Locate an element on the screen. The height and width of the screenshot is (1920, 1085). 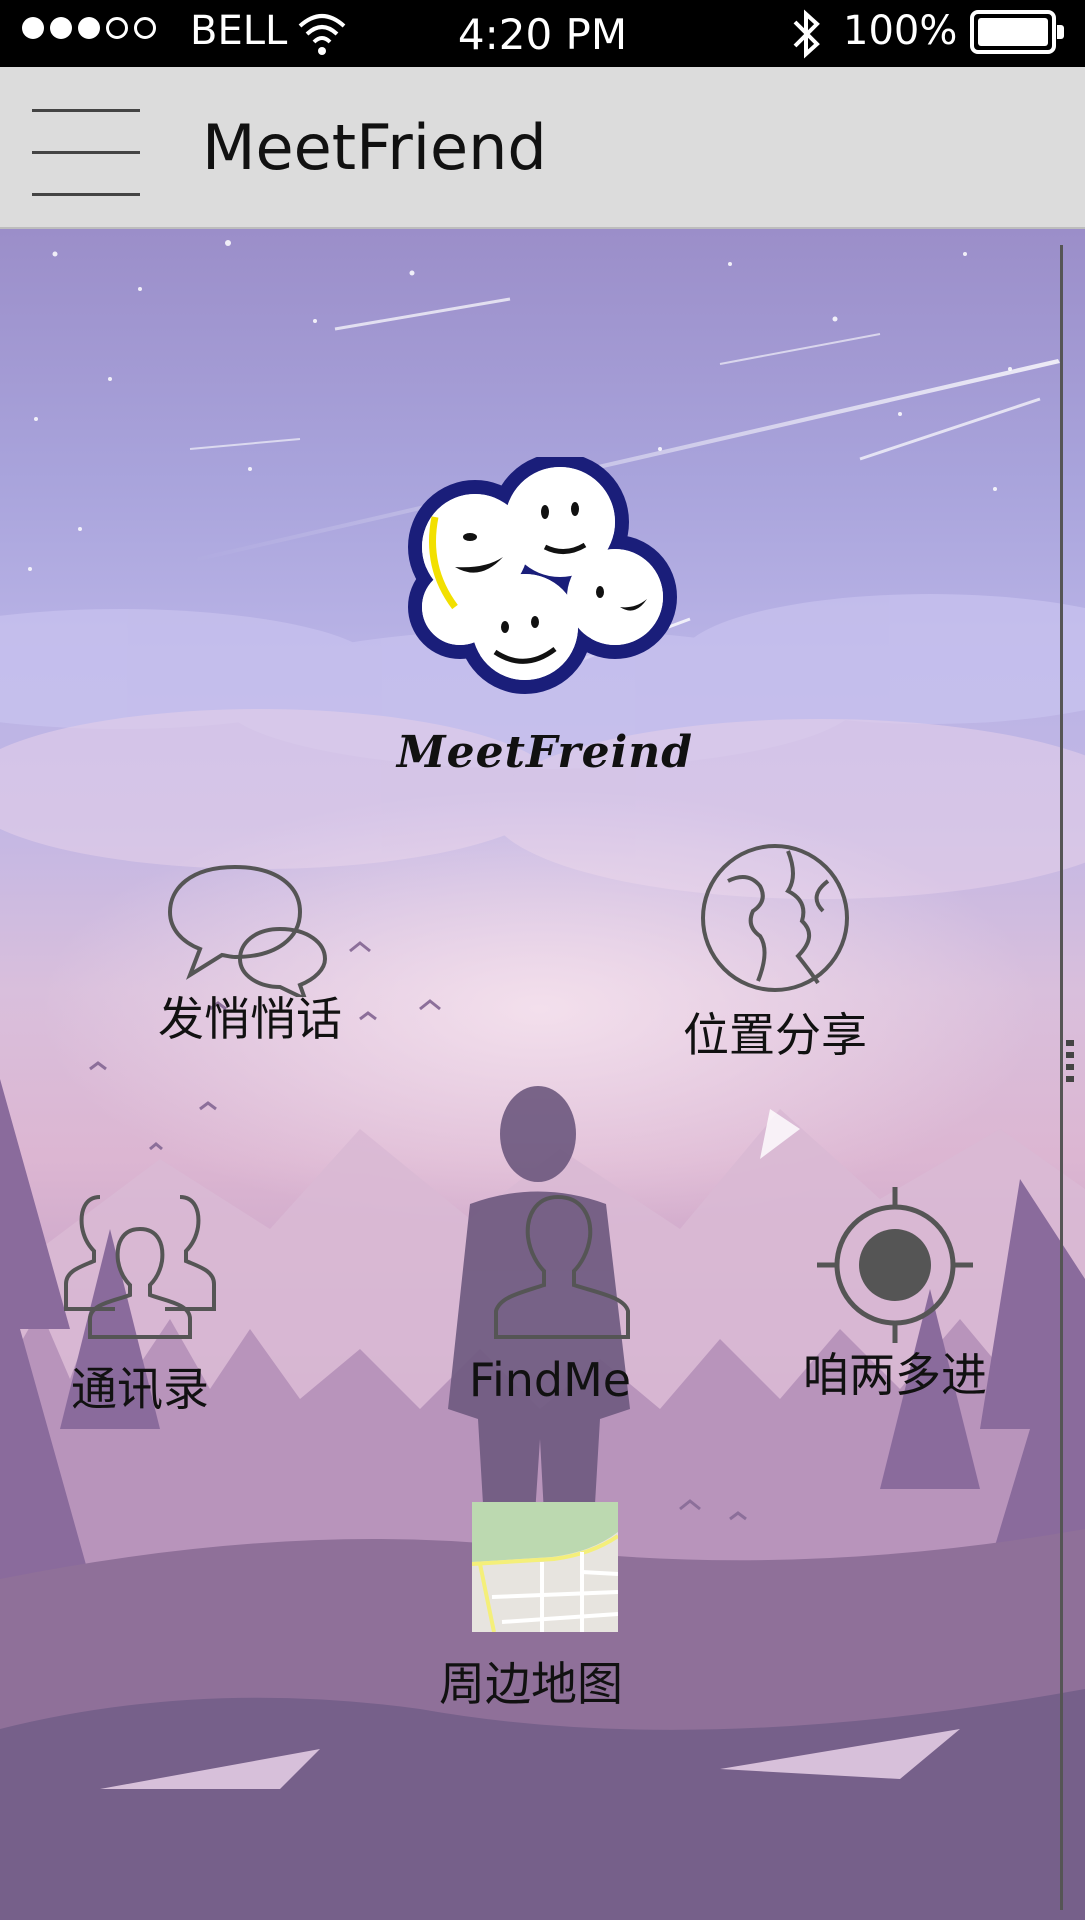
nearby-map-tile: 周边地图 is located at coordinates (544, 1608).